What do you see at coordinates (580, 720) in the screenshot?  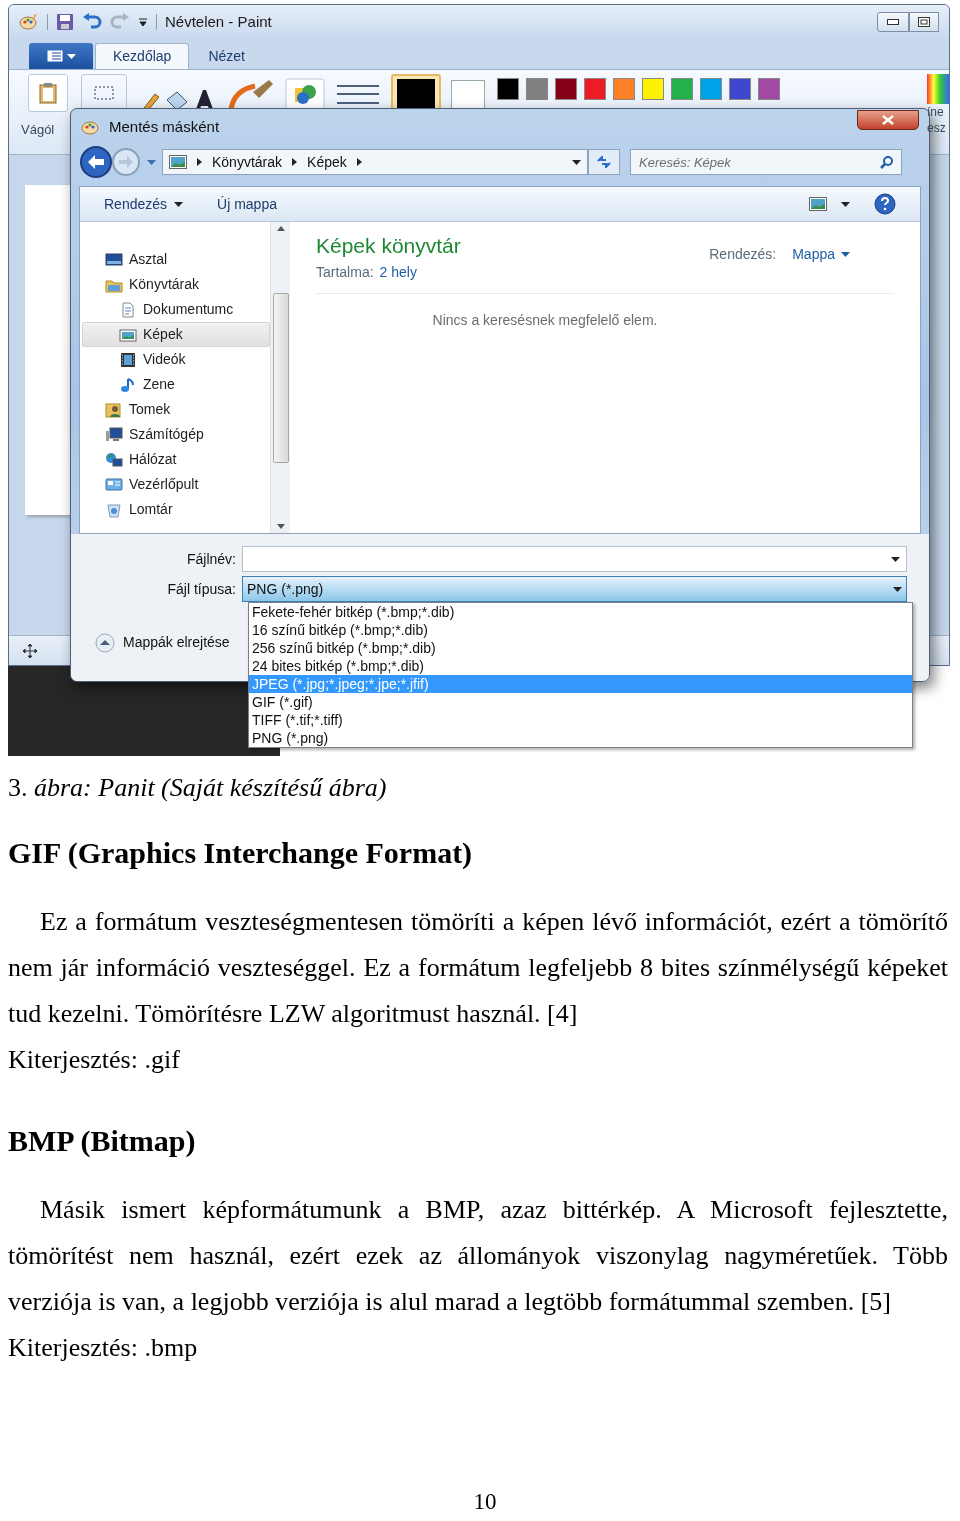 I see `file-type-option: TIFF (*.tif;*.tiff)` at bounding box center [580, 720].